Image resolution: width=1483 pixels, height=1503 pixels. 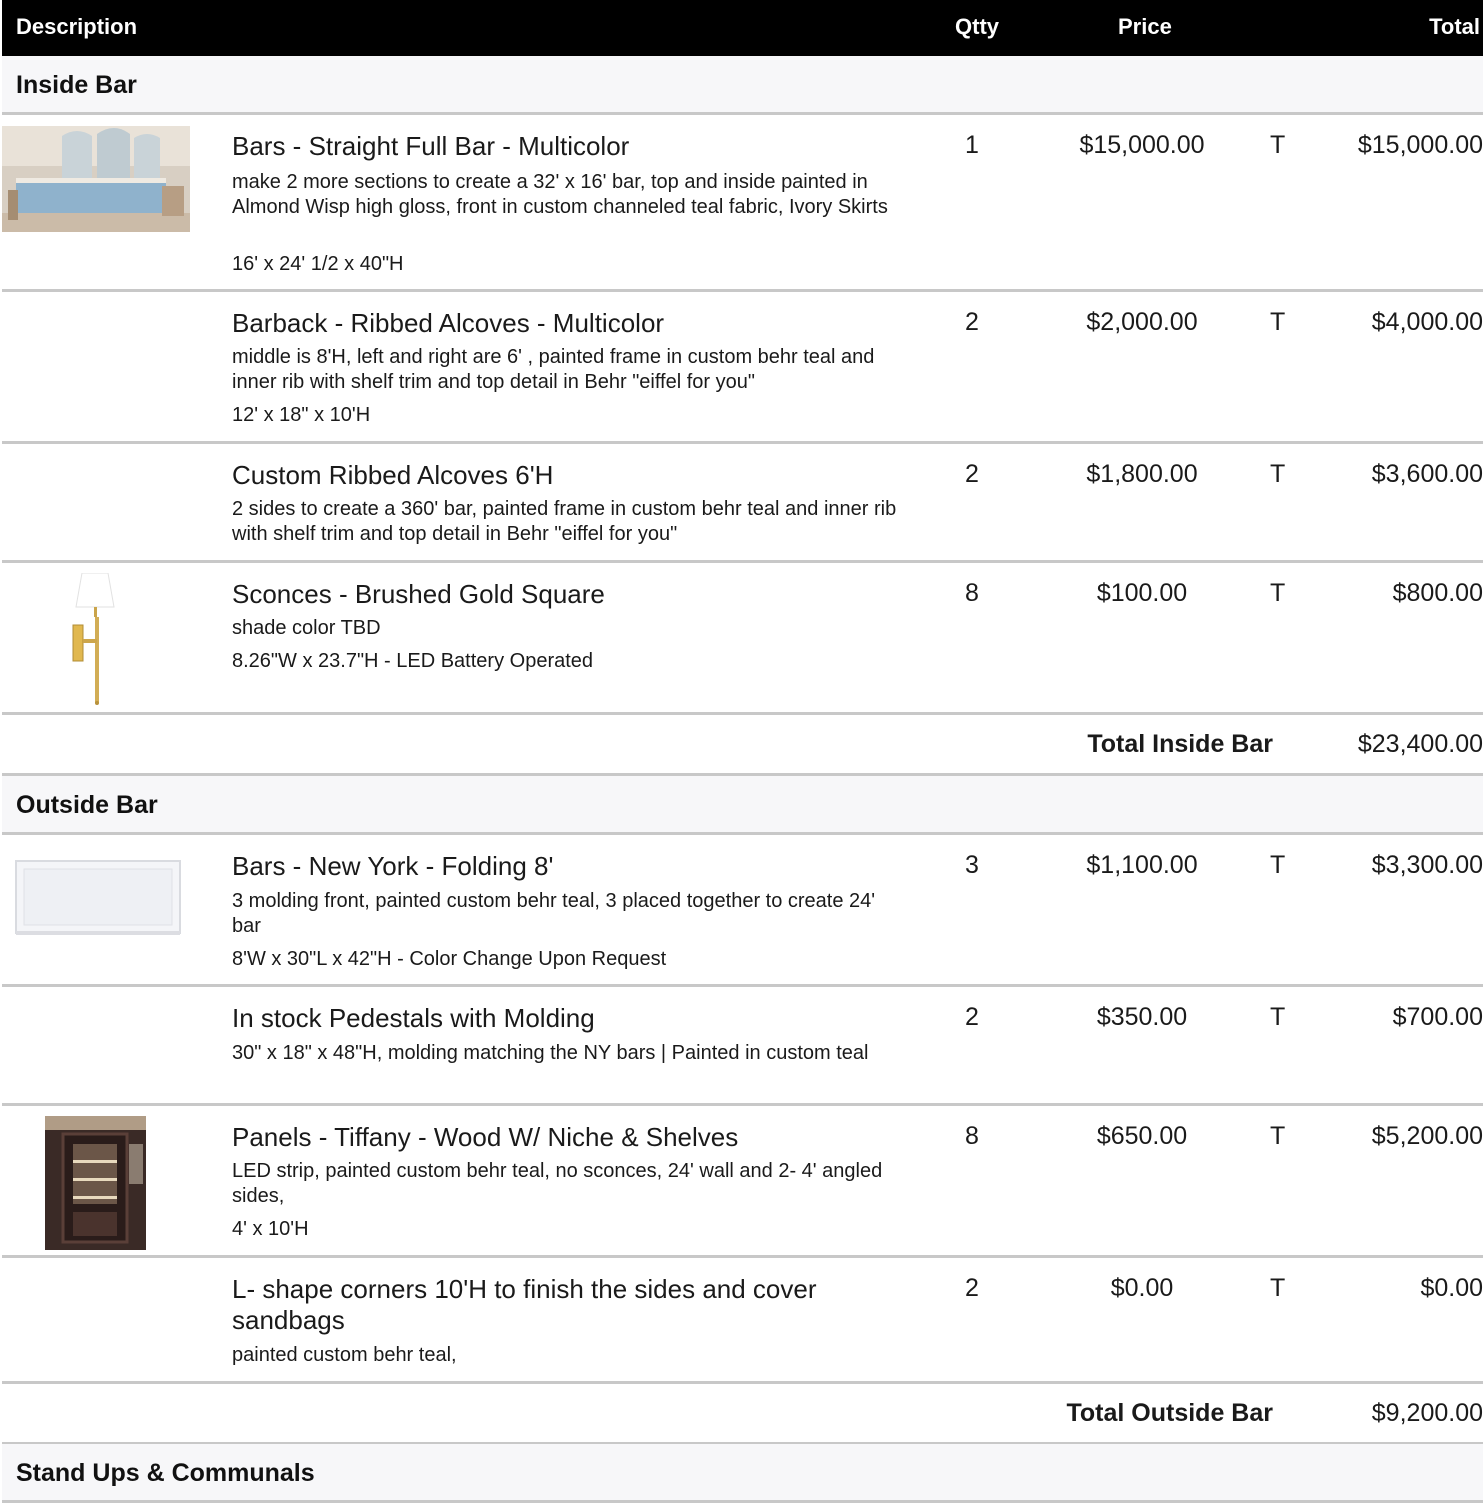 I want to click on item-price: $100.00, so click(x=1142, y=593).